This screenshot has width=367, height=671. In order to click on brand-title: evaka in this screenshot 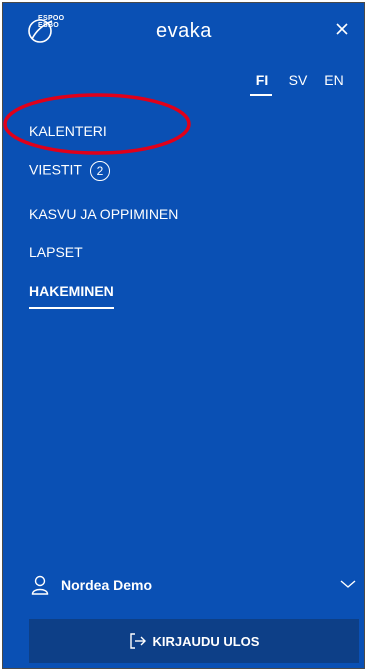, I will do `click(184, 31)`.